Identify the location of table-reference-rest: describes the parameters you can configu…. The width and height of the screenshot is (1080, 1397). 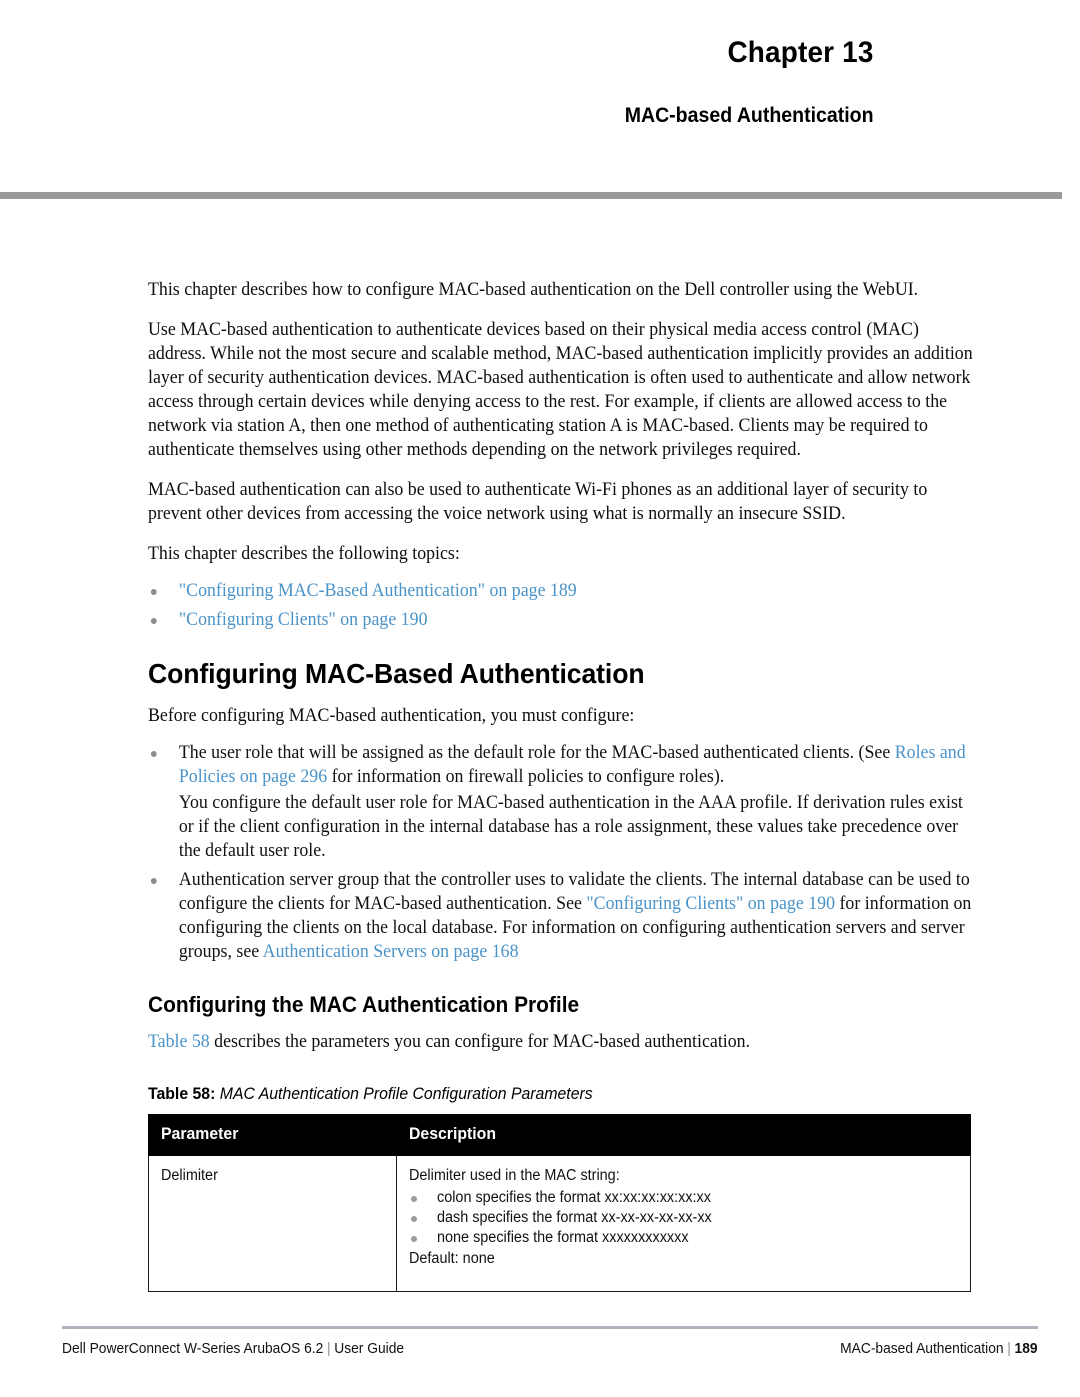
(480, 1042).